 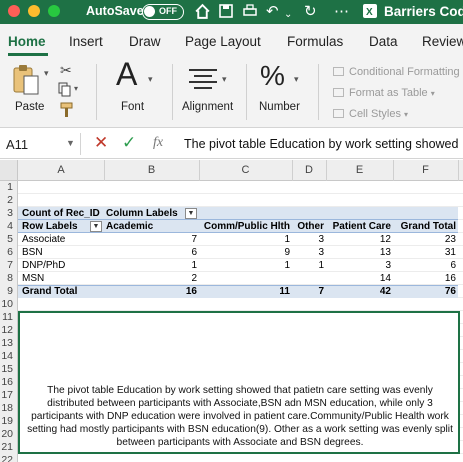 I want to click on conditional-formatting-button: Conditional Formatting, so click(x=396, y=72).